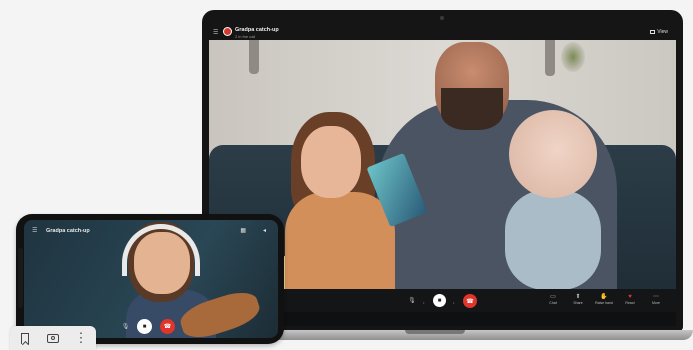 The image size is (693, 350). Describe the element at coordinates (553, 303) in the screenshot. I see `chat-label: Chat` at that location.